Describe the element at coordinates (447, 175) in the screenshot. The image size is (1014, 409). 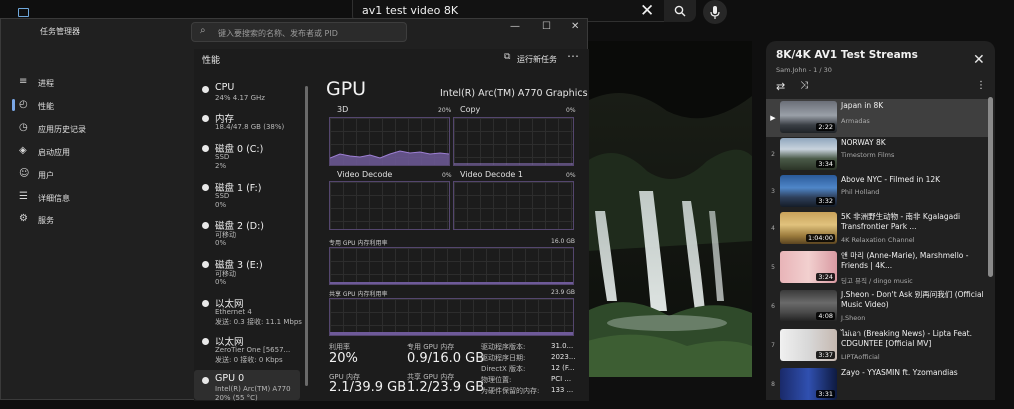
I see `engine-video-decode-pct: 0%` at that location.